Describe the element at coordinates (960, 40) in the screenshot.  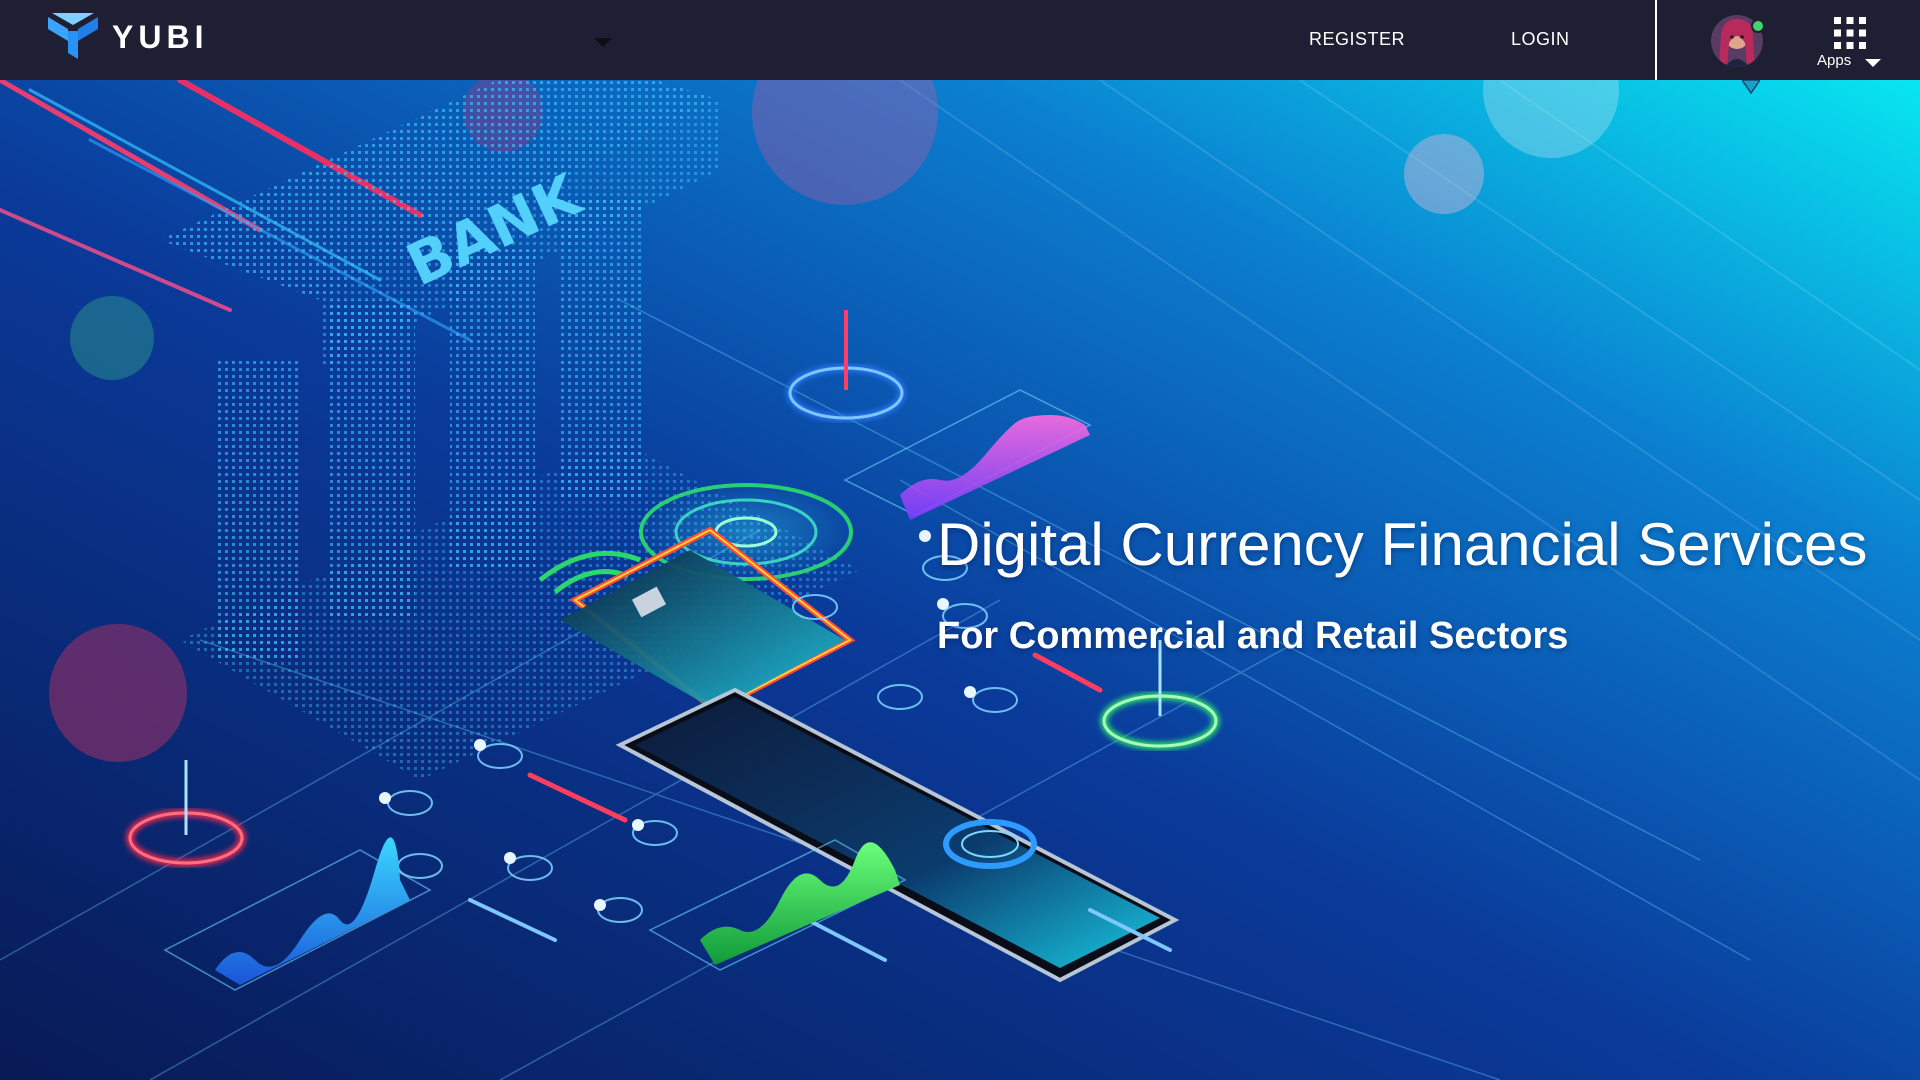
I see `top-navigation-bar: YUBI REGISTER LOGIN Apps` at that location.